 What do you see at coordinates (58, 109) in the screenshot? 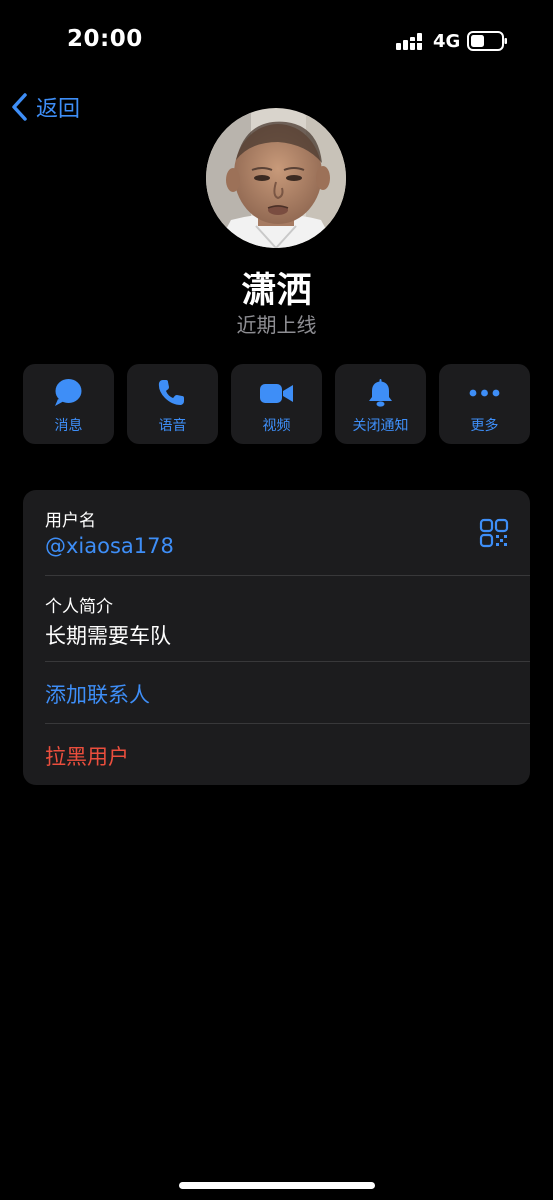
I see `back-label: 返回` at bounding box center [58, 109].